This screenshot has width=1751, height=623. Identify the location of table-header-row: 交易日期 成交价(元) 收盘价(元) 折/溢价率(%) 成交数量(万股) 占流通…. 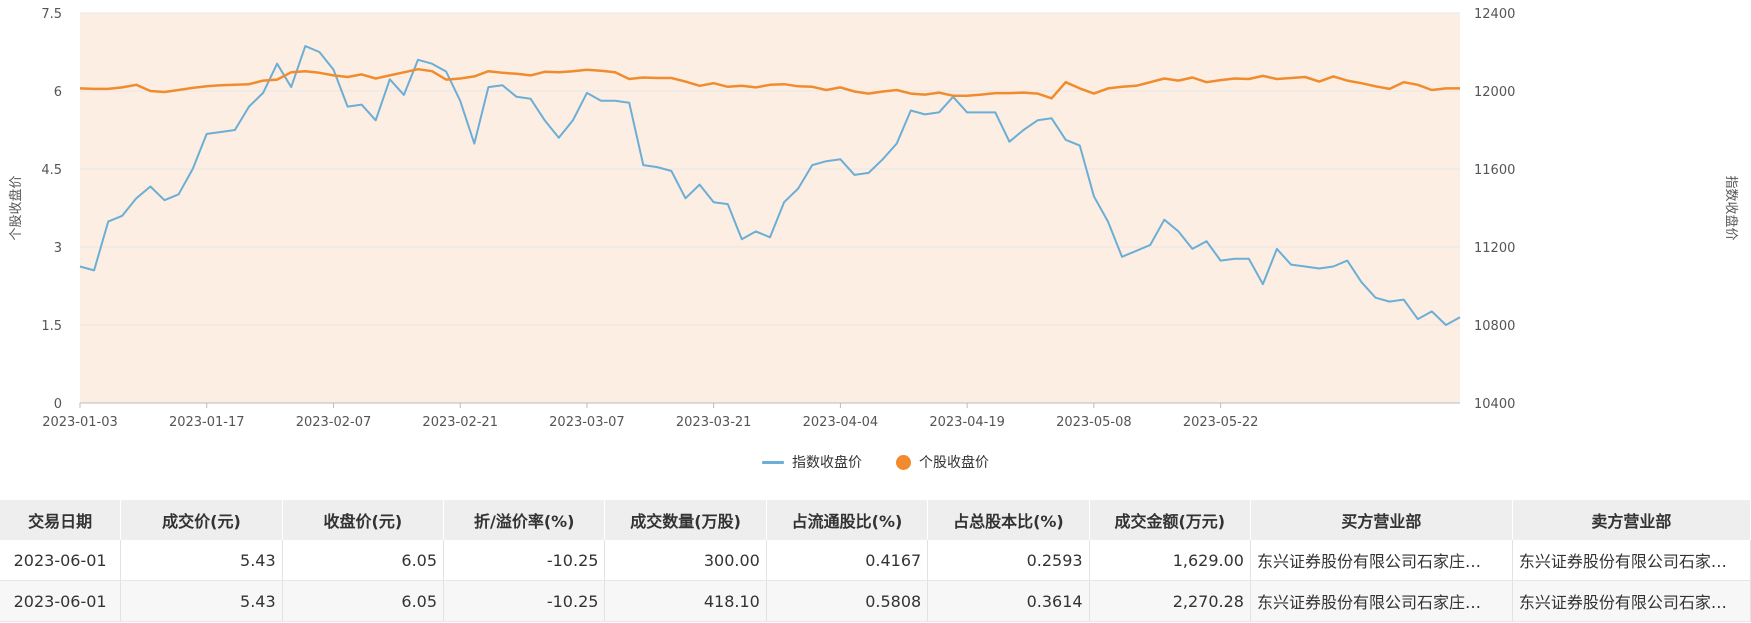
(875, 520).